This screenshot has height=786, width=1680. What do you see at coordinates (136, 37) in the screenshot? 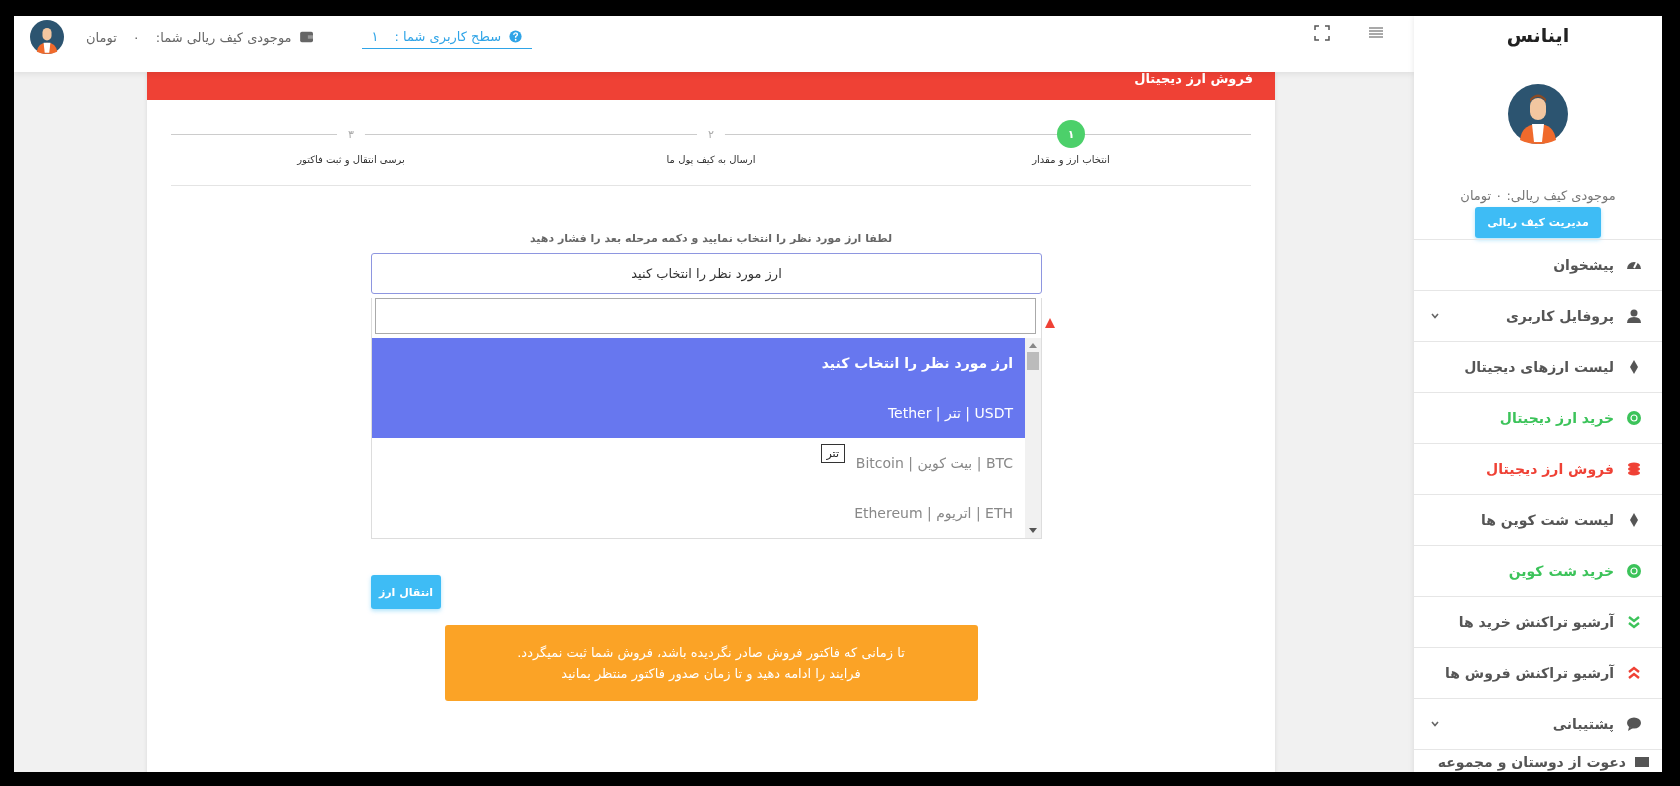
I see `wallet-amount: ٠` at bounding box center [136, 37].